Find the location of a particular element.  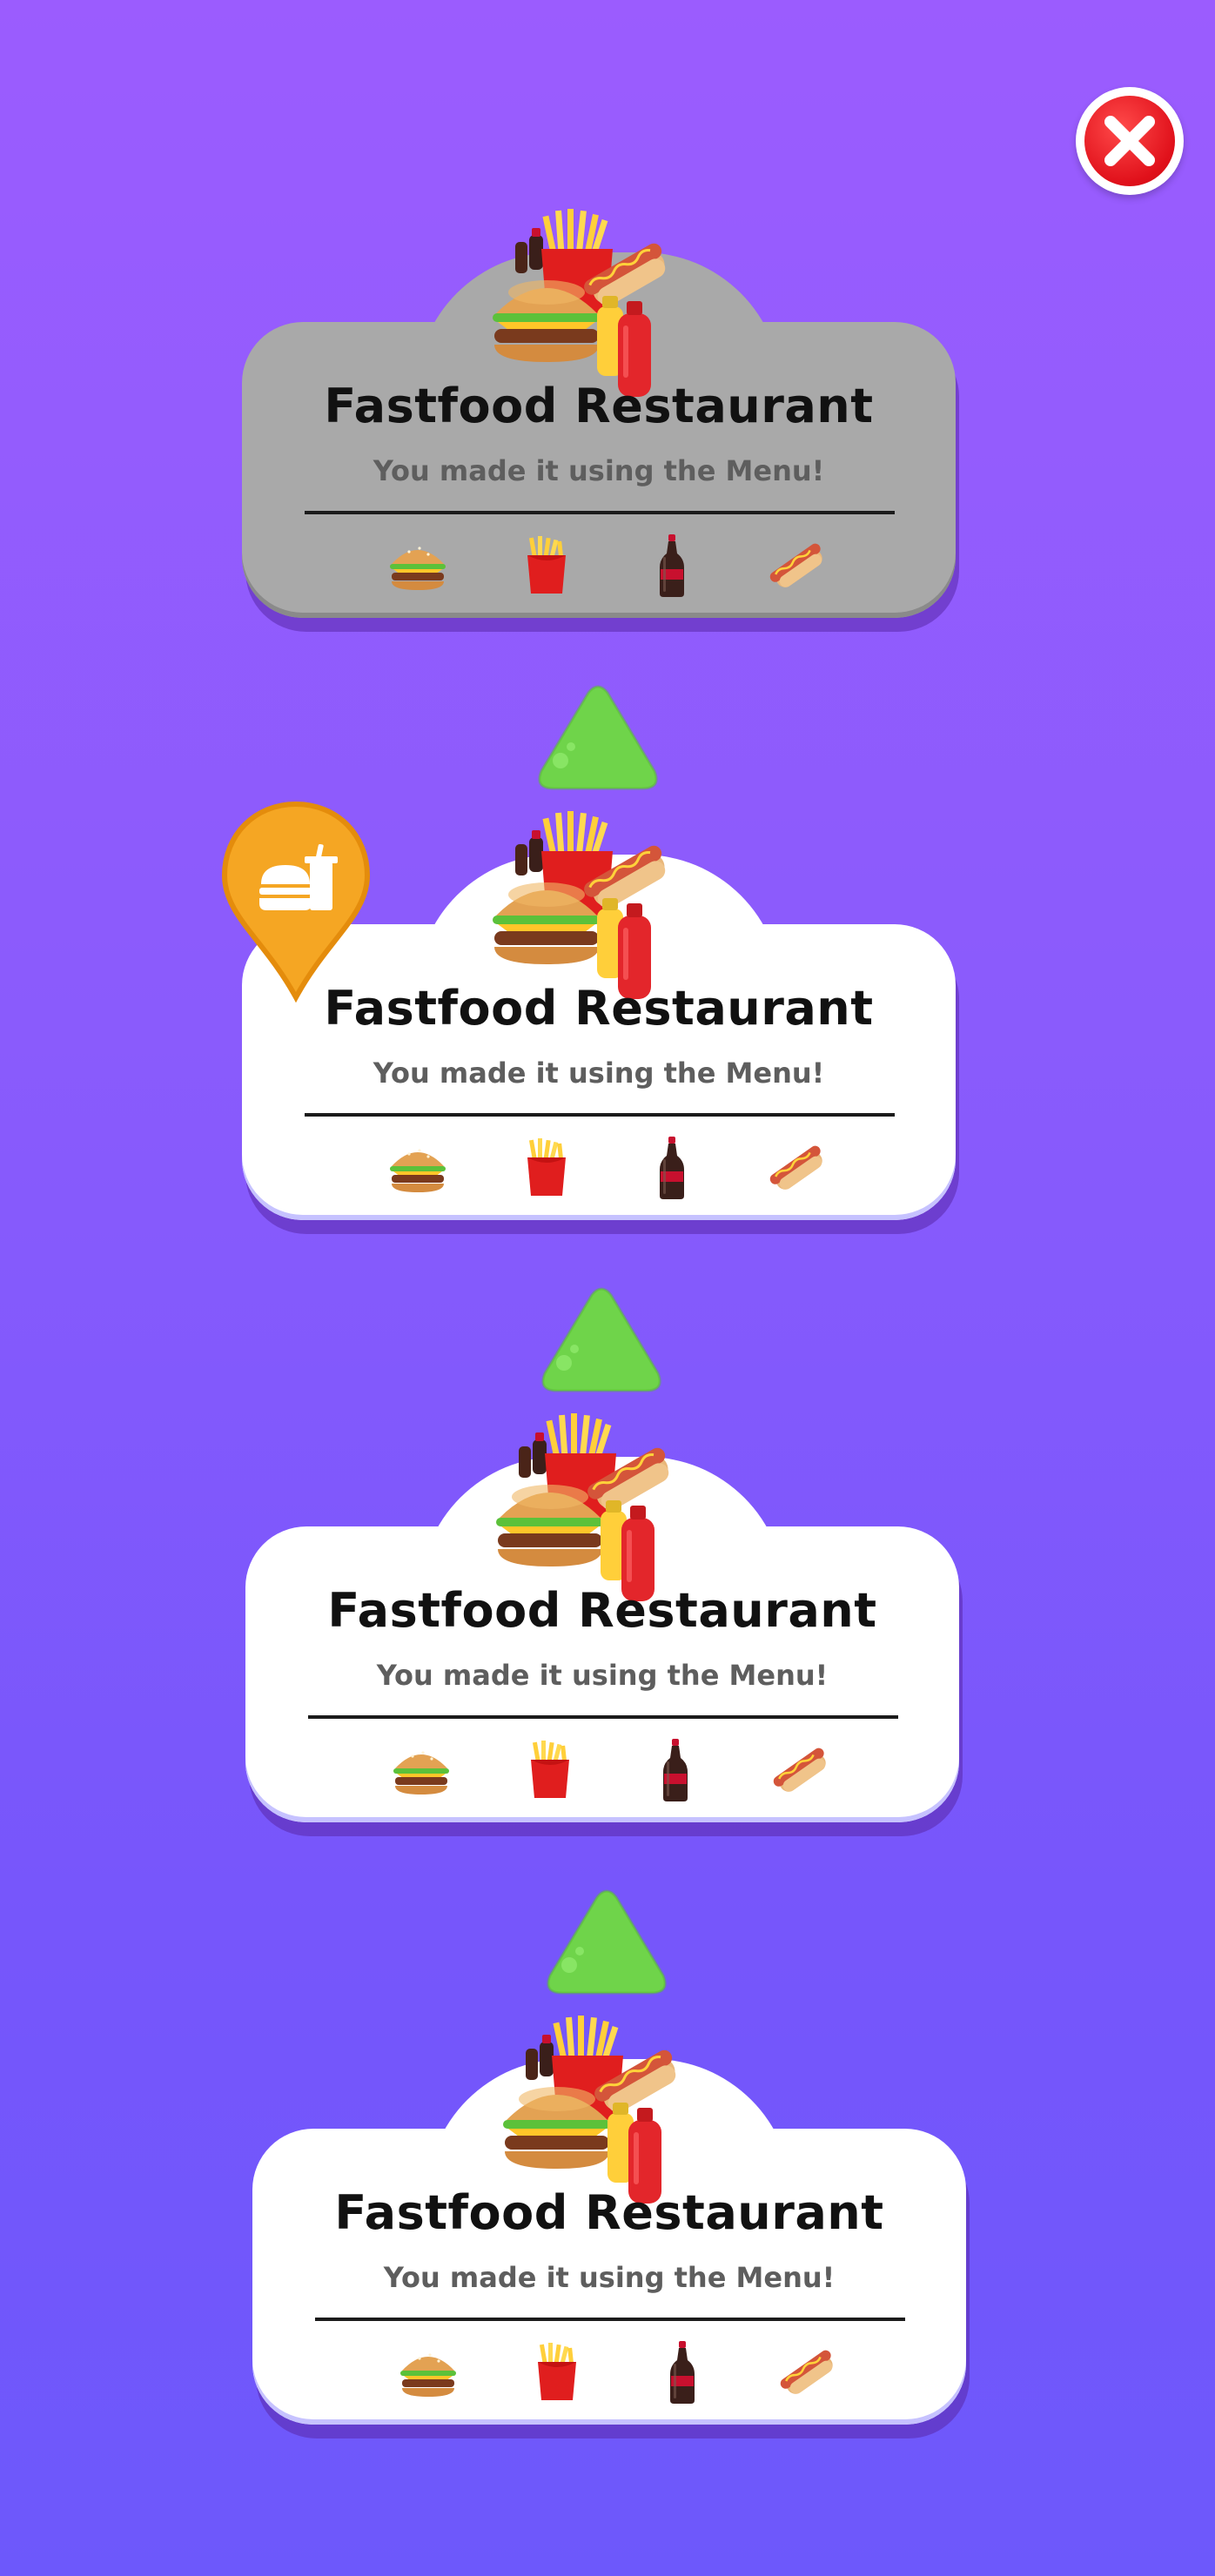

close-x-icon is located at coordinates (1129, 141).